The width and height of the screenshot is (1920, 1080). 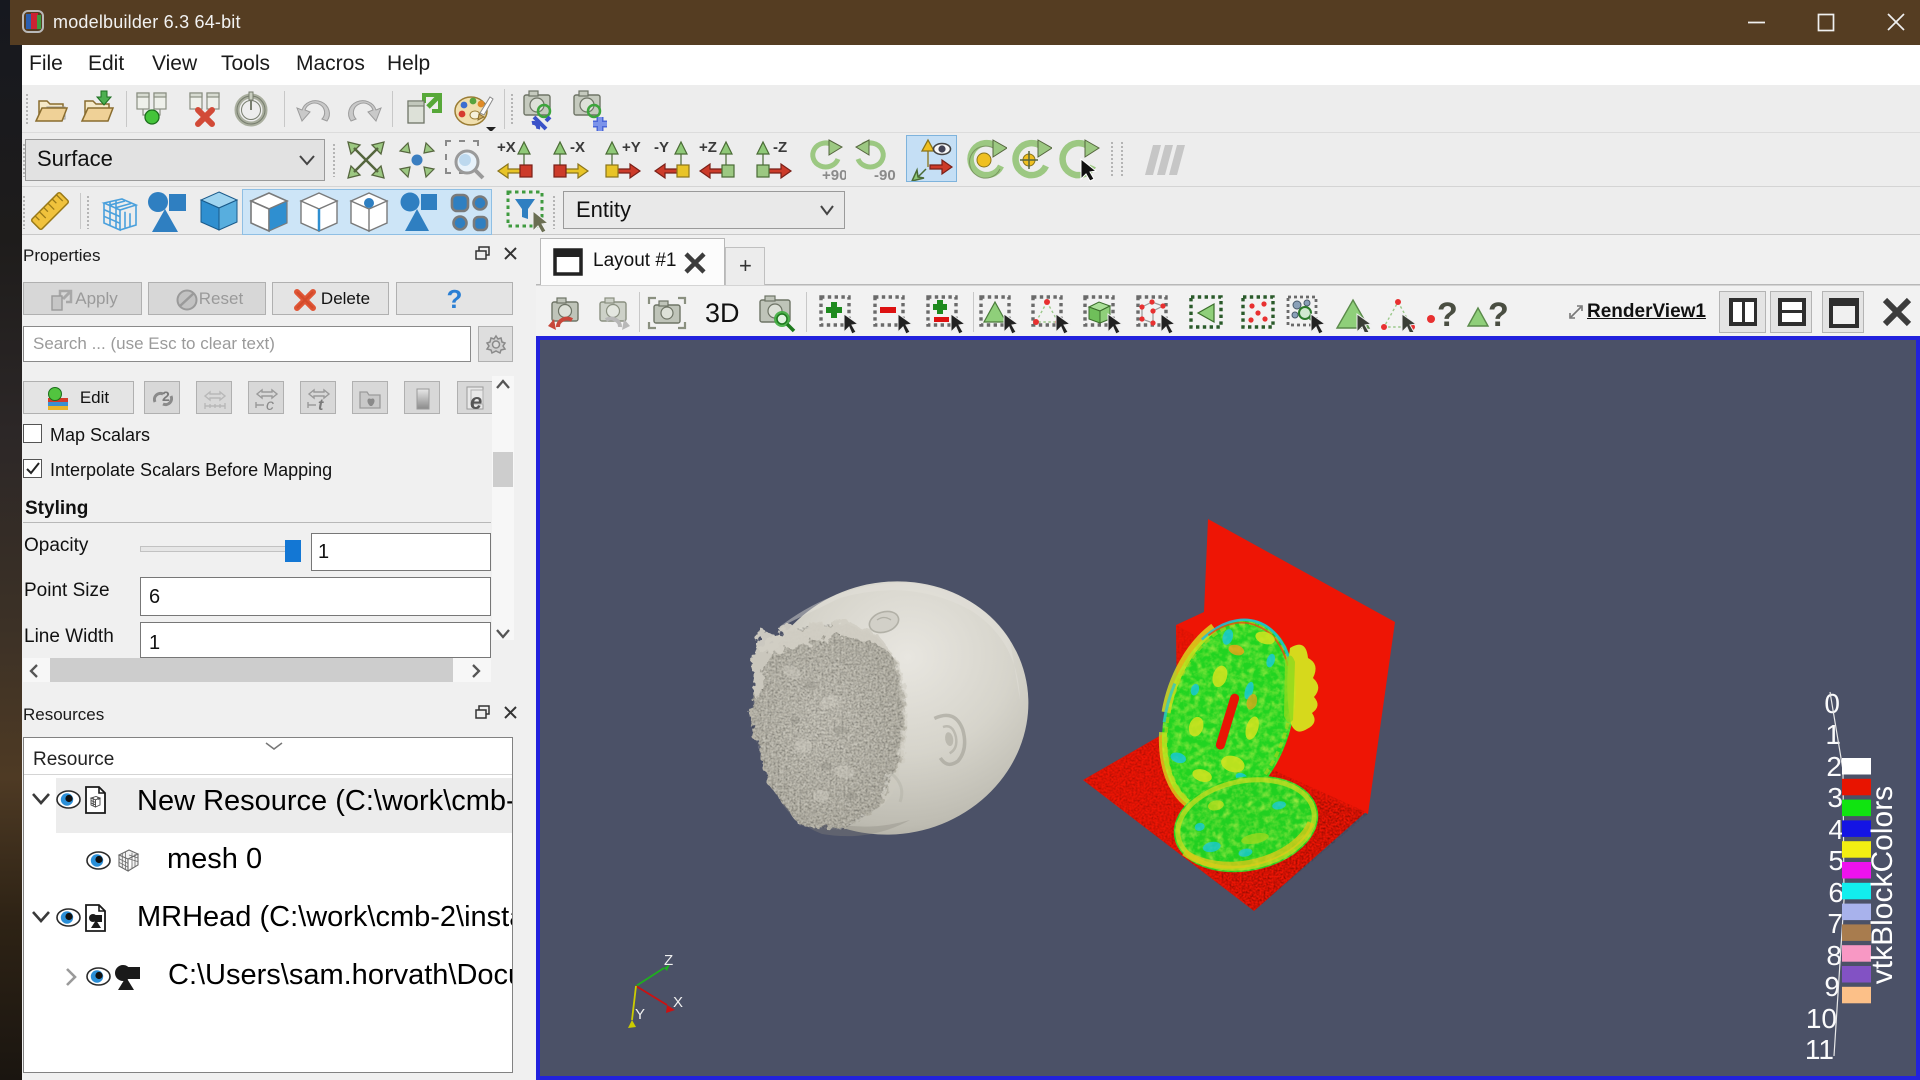 I want to click on svg-text: 7, so click(x=1835, y=923).